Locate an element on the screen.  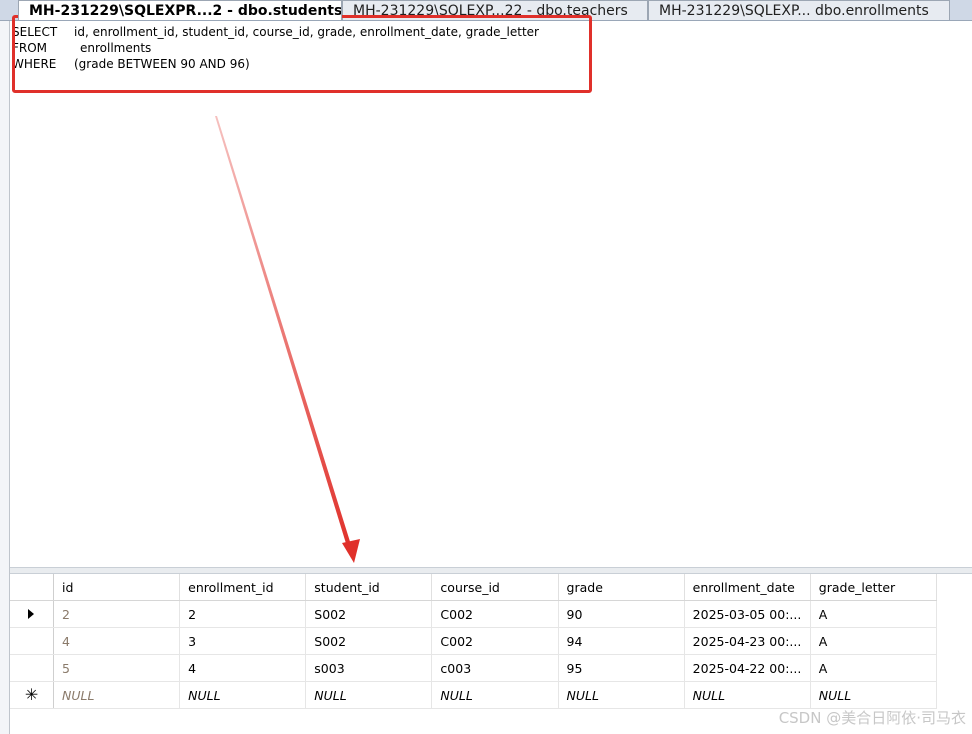
annotation-arrow-head is located at coordinates (351, 551).